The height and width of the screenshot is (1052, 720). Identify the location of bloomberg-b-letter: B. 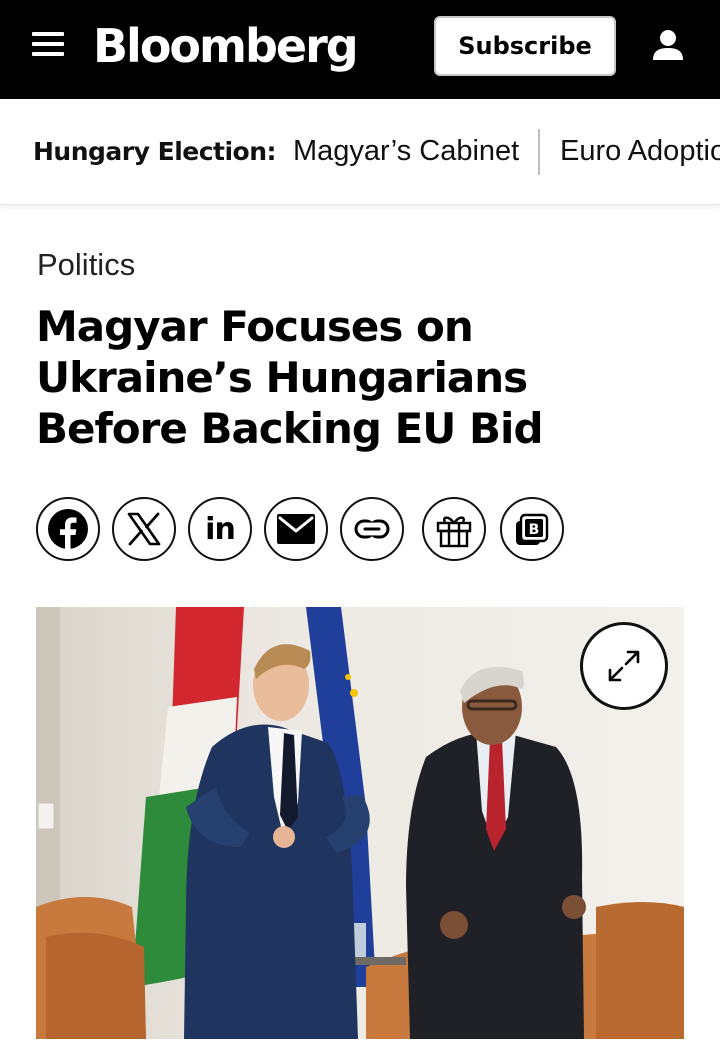
(534, 530).